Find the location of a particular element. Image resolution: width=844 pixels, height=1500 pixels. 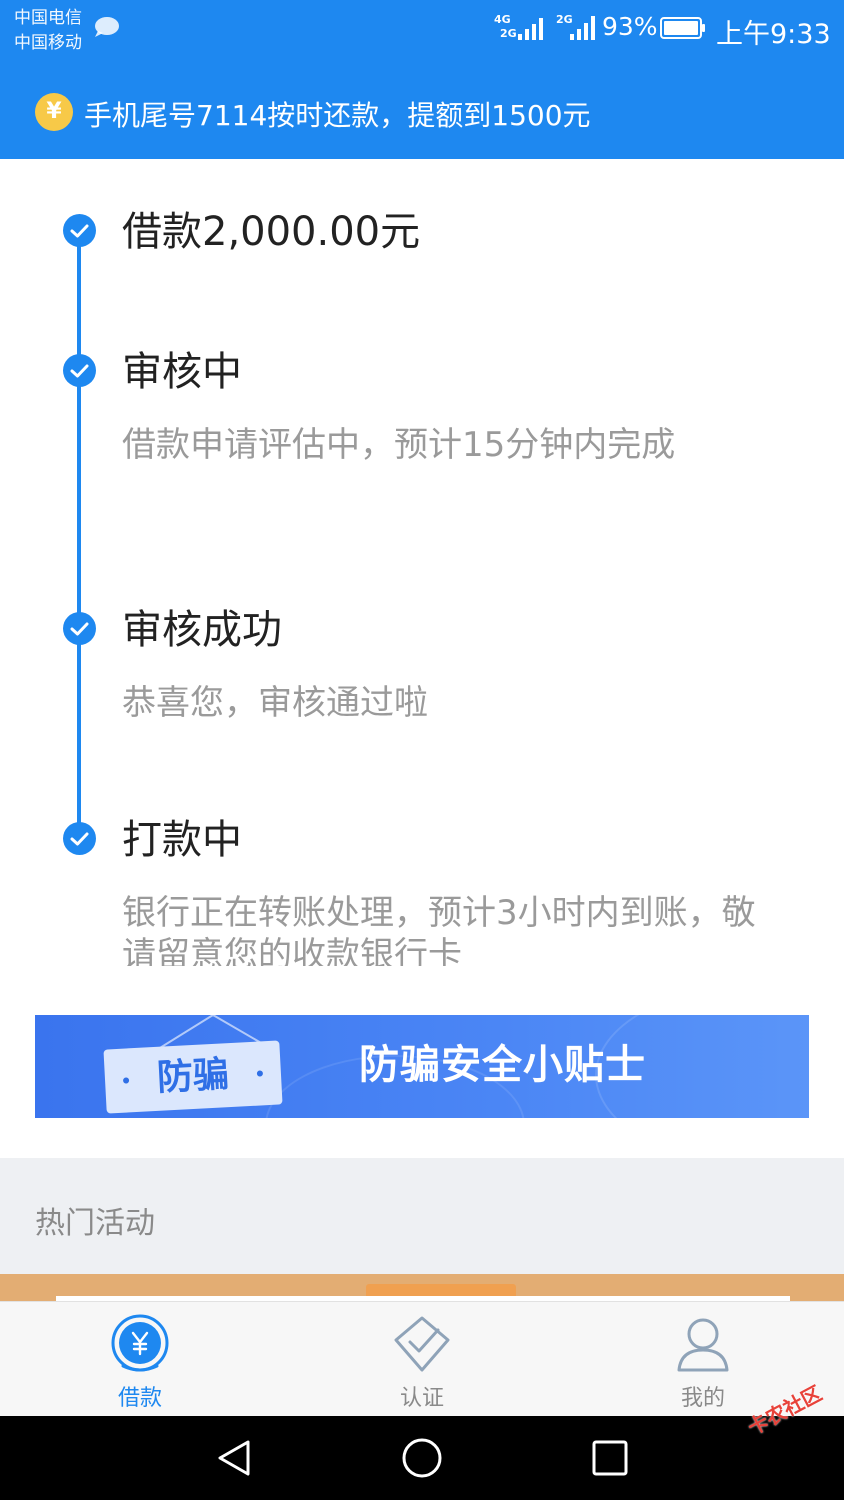

step-3-check-icon is located at coordinates (79, 628).